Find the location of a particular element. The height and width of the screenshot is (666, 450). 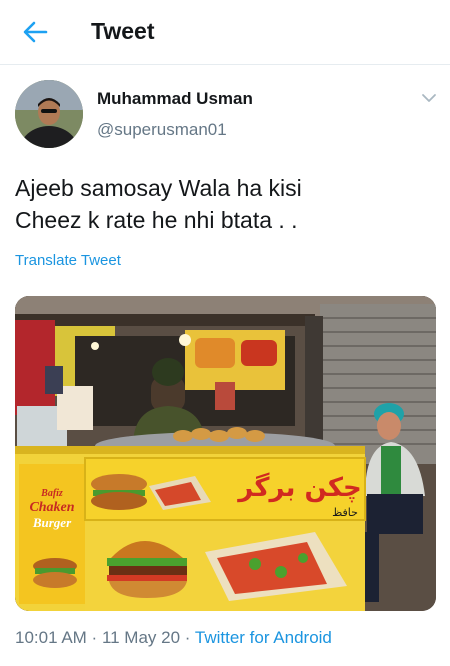

side-sign-text: Chaken is located at coordinates (51, 507).